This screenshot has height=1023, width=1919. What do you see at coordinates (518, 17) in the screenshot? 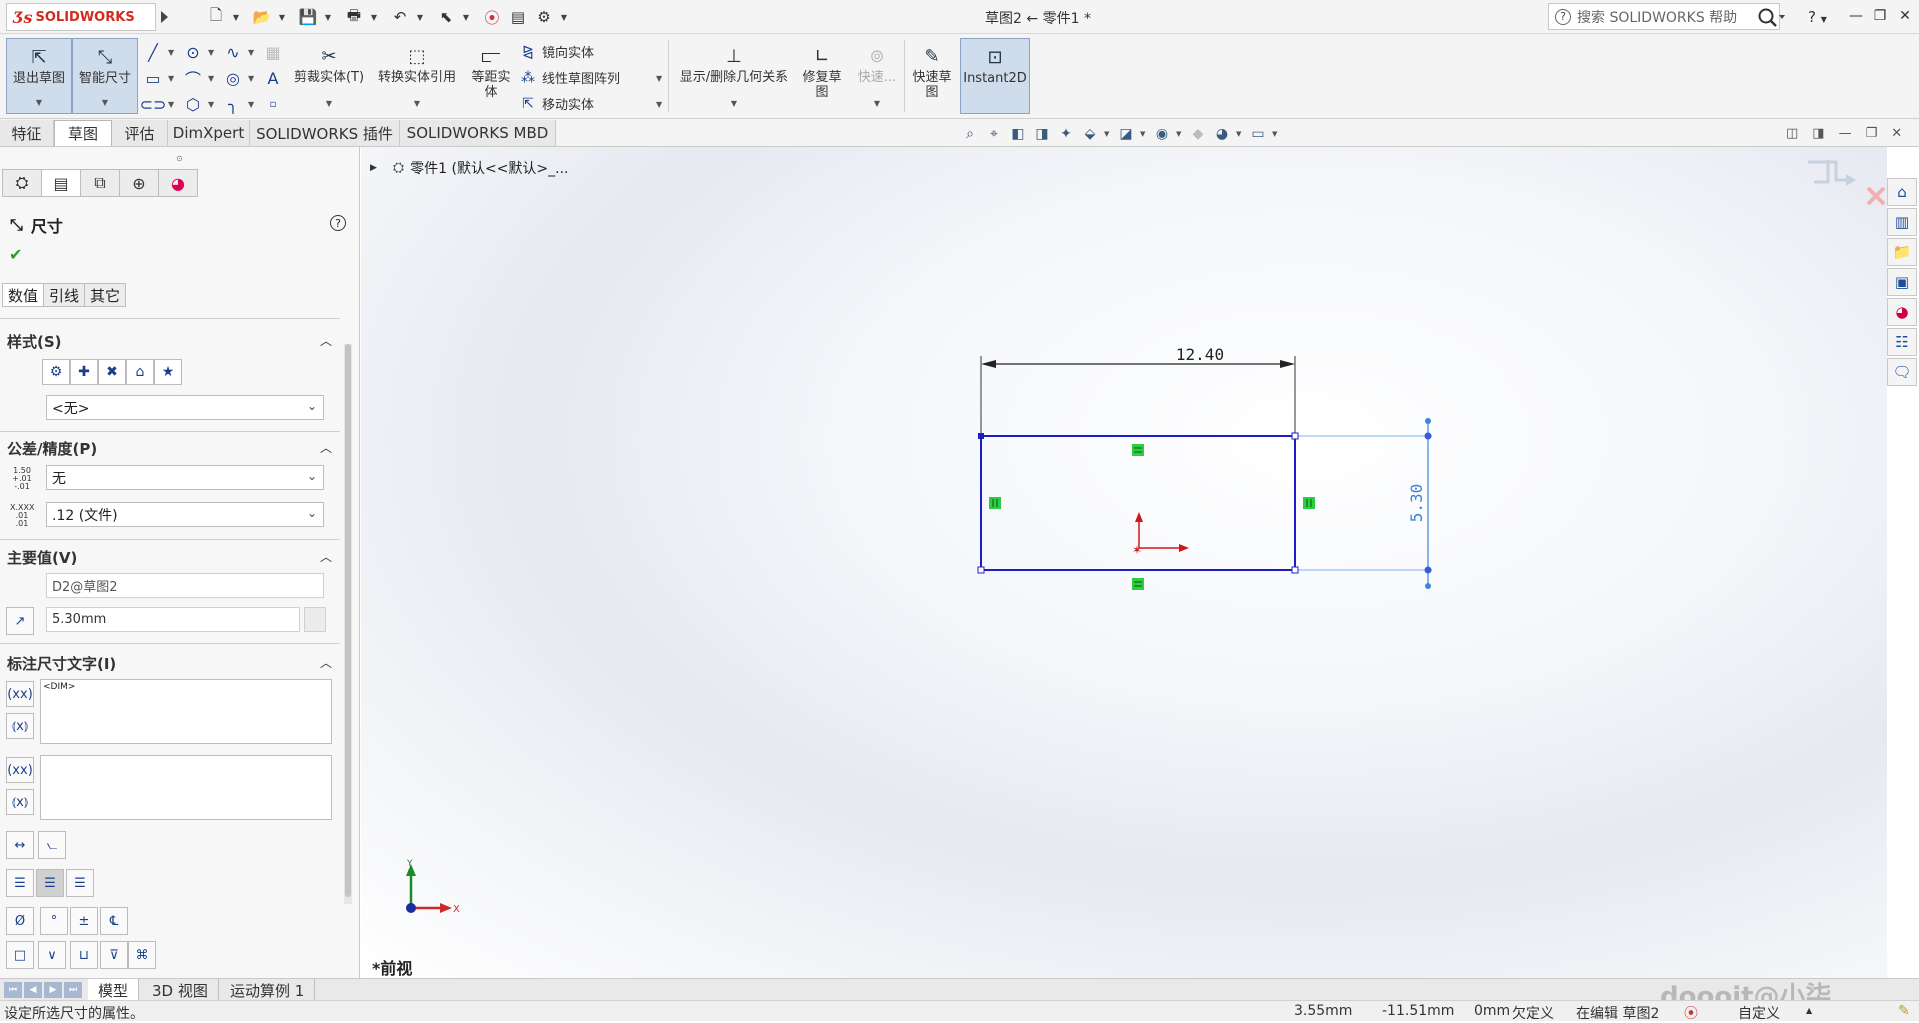
I see `file-properties-icon: ▤` at bounding box center [518, 17].